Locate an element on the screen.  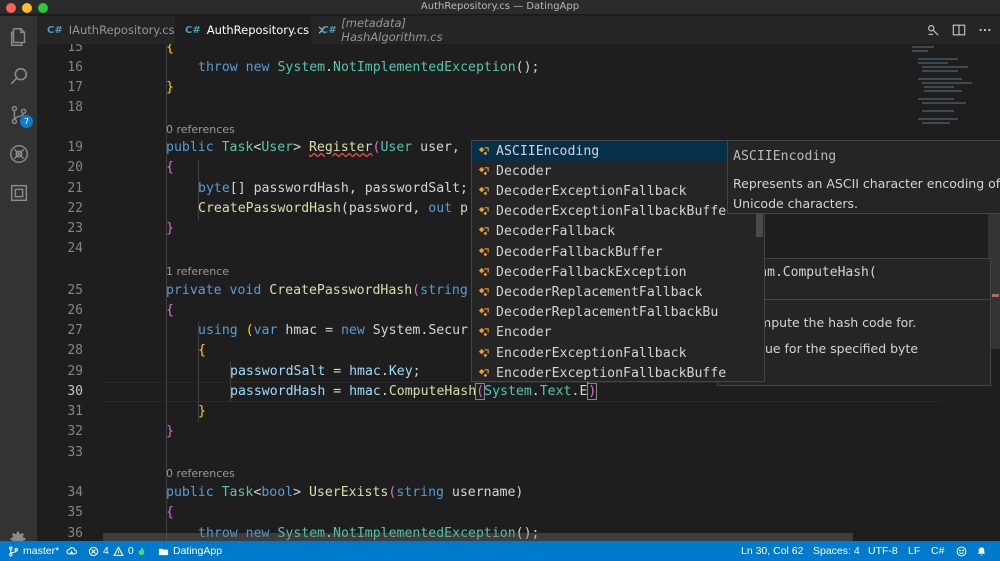
suggestion-item: EncoderExceptionFallback is located at coordinates (618, 353).